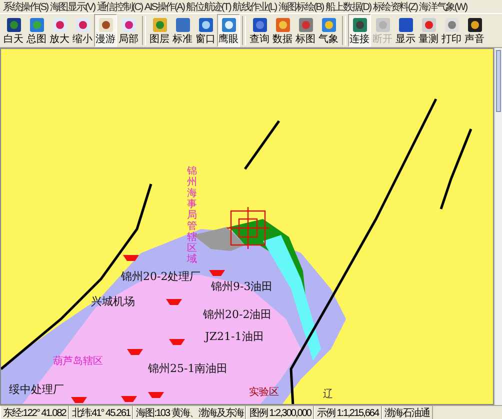 This screenshot has height=419, width=502. Describe the element at coordinates (13, 30) in the screenshot. I see `toolbar-button: 白天` at that location.